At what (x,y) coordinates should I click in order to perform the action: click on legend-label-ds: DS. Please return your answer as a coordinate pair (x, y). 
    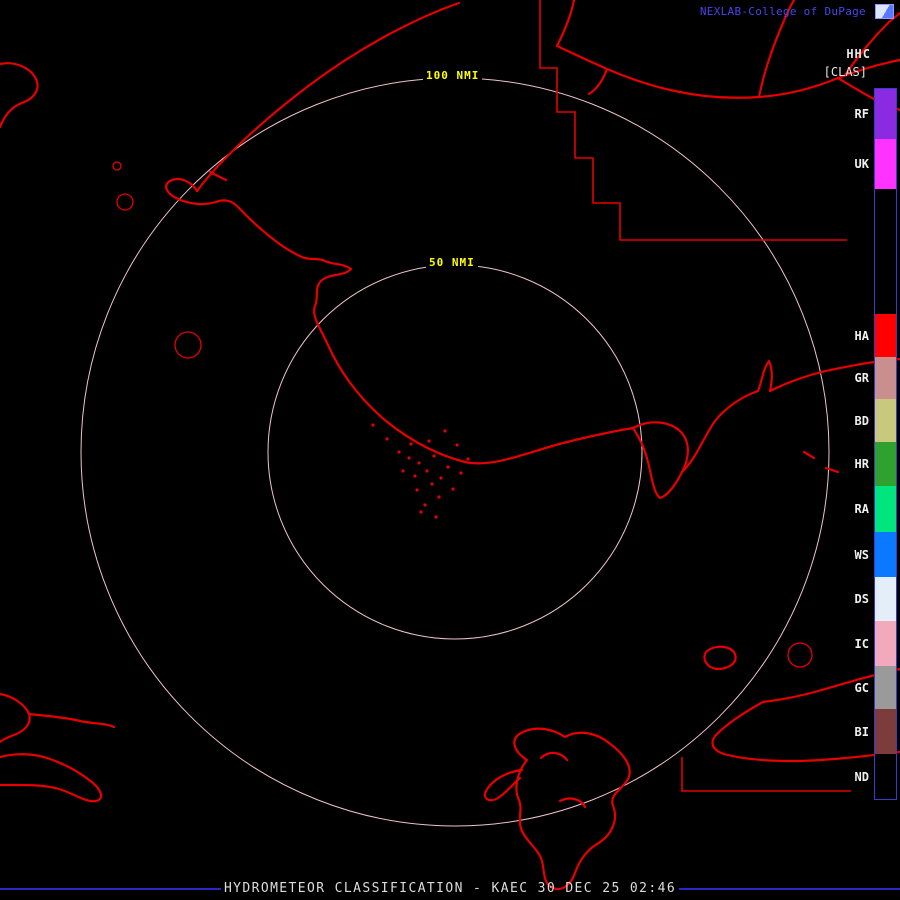
    Looking at the image, I should click on (861, 599).